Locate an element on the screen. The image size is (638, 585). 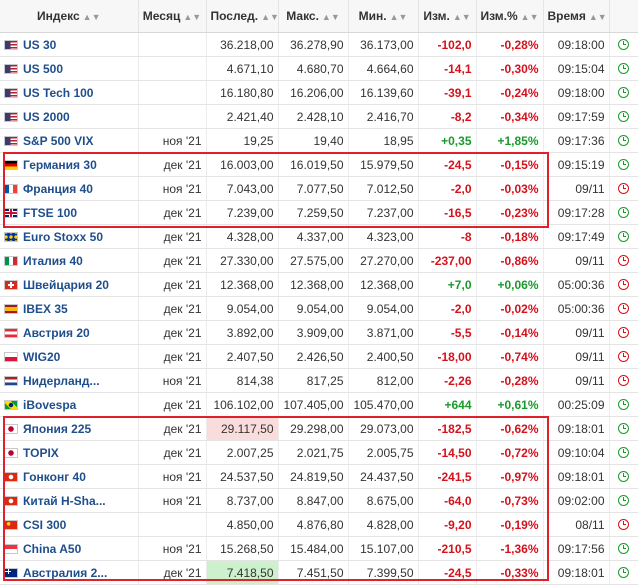
column-header-month: Месяц ▲▼ is located at coordinates (172, 16).